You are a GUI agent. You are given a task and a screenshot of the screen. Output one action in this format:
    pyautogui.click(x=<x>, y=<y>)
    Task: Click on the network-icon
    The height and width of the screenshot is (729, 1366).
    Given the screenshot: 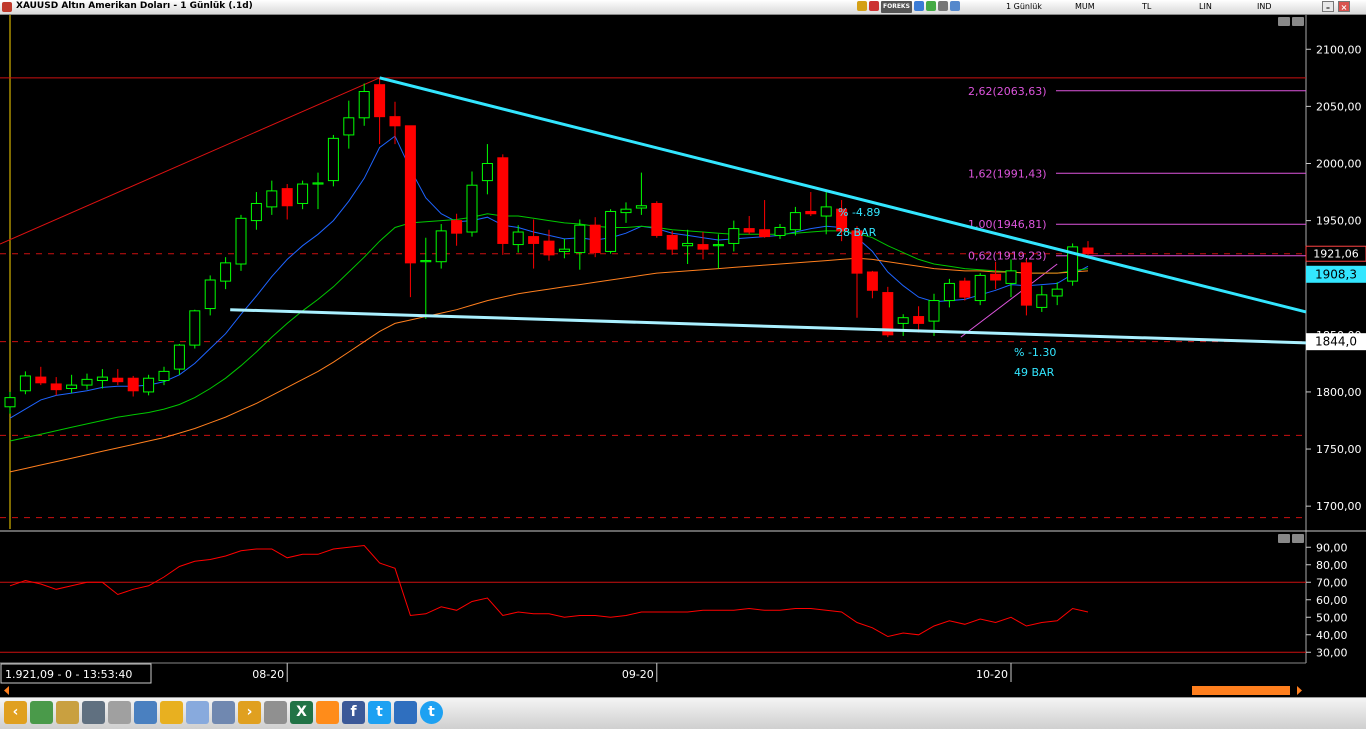 What is the action you would take?
    pyautogui.click(x=93, y=712)
    